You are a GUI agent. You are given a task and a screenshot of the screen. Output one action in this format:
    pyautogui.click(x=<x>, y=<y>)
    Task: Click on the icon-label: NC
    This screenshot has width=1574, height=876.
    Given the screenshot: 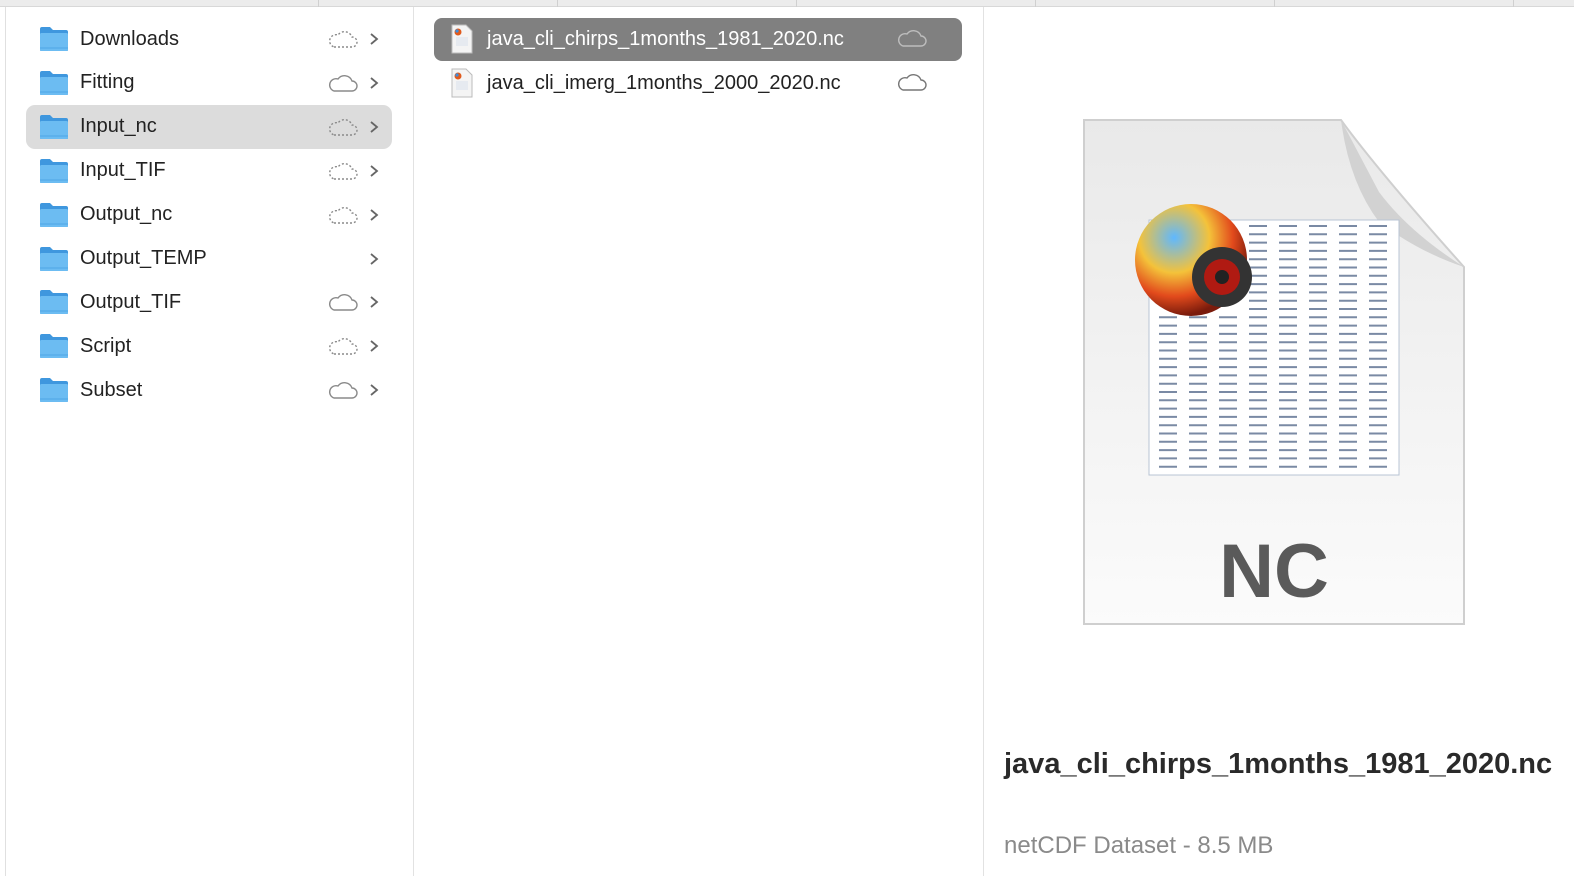 What is the action you would take?
    pyautogui.click(x=1274, y=571)
    